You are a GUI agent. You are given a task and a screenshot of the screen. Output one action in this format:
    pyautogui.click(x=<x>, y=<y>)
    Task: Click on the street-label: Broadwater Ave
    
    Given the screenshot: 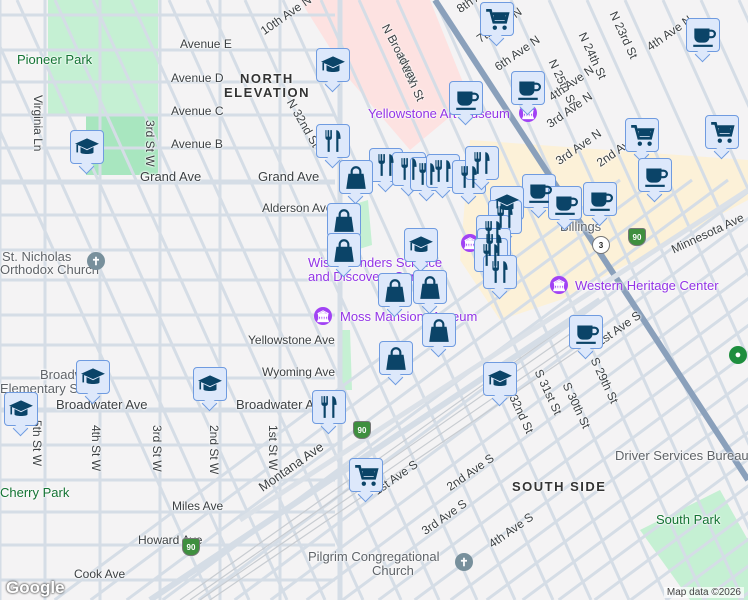 What is the action you would take?
    pyautogui.click(x=102, y=404)
    